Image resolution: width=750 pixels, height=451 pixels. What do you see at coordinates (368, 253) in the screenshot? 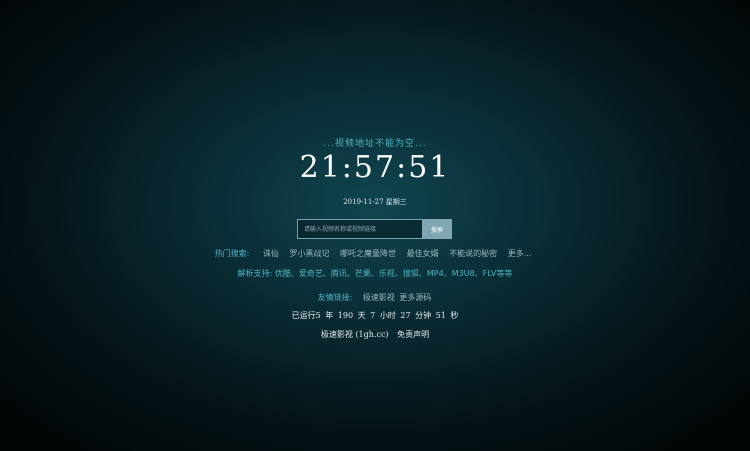
I see `hot-search-link: 哪吒之魔童降世` at bounding box center [368, 253].